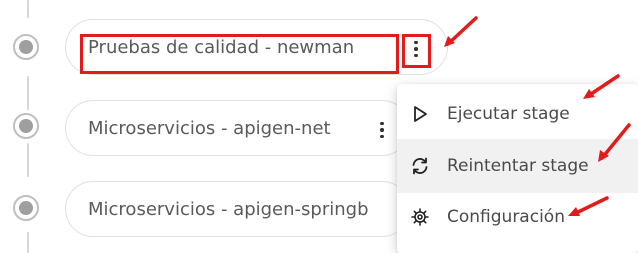 The image size is (638, 253). What do you see at coordinates (228, 209) in the screenshot?
I see `stage-name: Microservicios - apigen-springb` at bounding box center [228, 209].